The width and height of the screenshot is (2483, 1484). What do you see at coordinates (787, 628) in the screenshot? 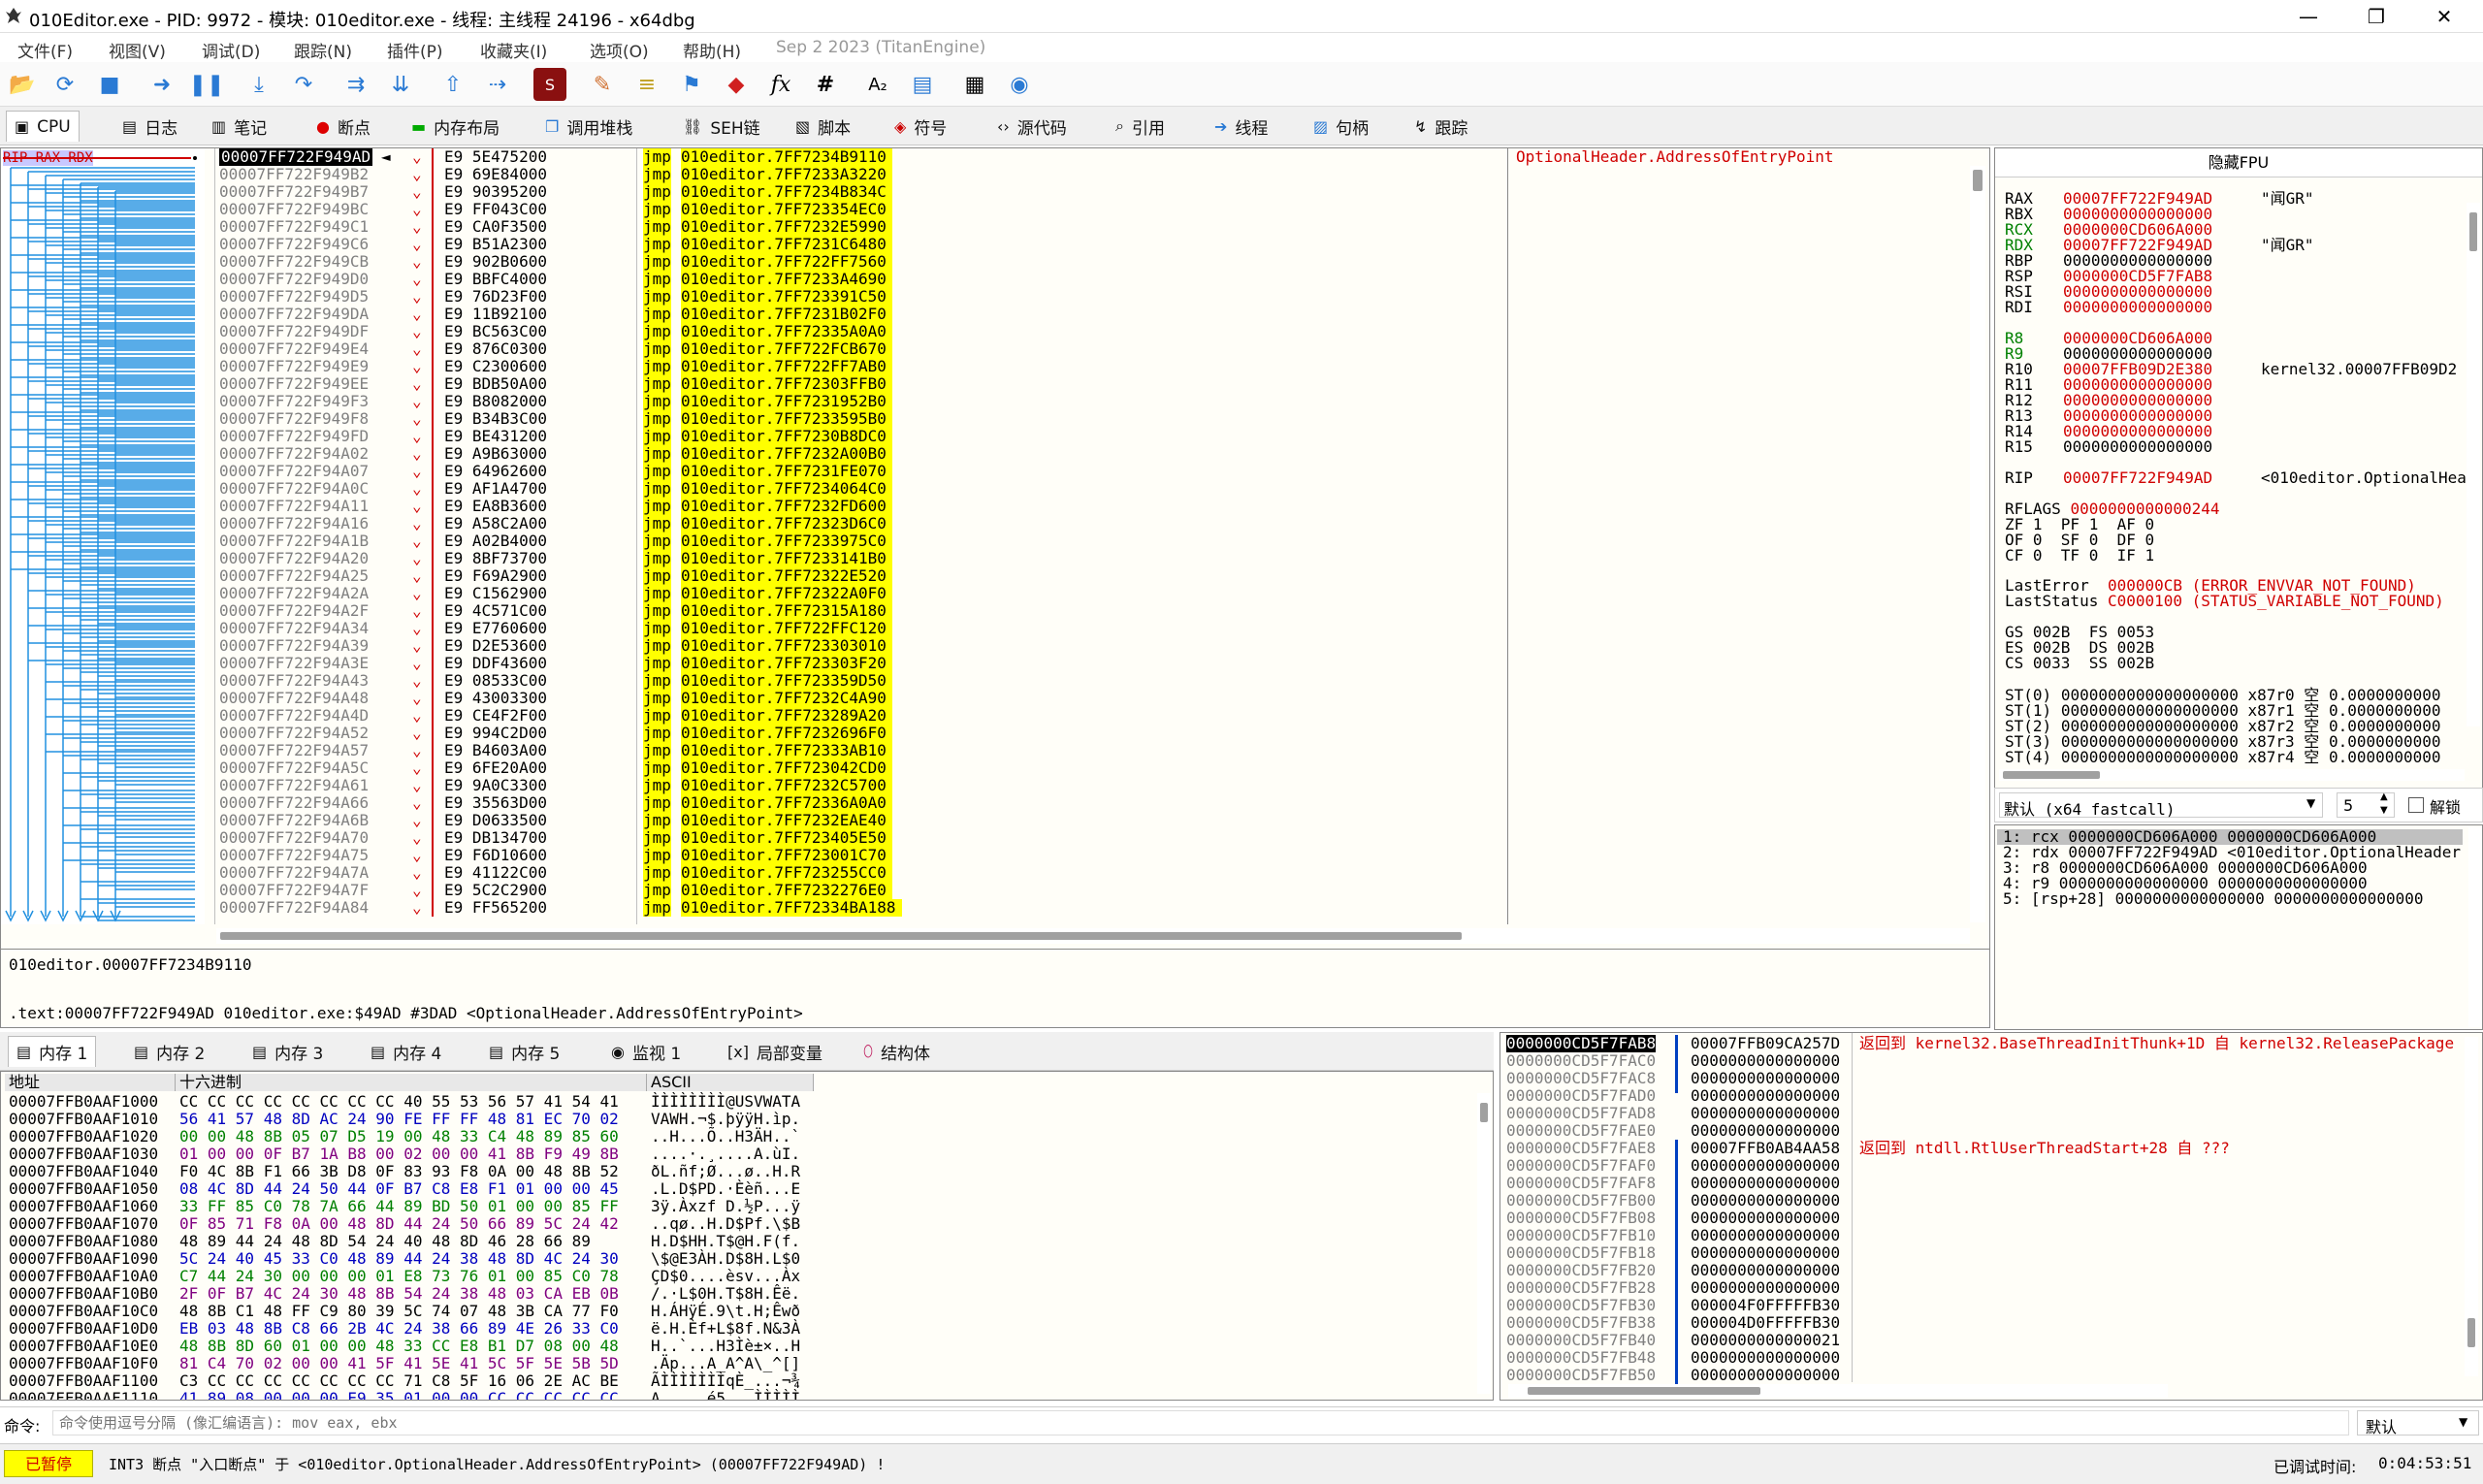
I see `jump-target: 010editor.7FF722FFC120` at bounding box center [787, 628].